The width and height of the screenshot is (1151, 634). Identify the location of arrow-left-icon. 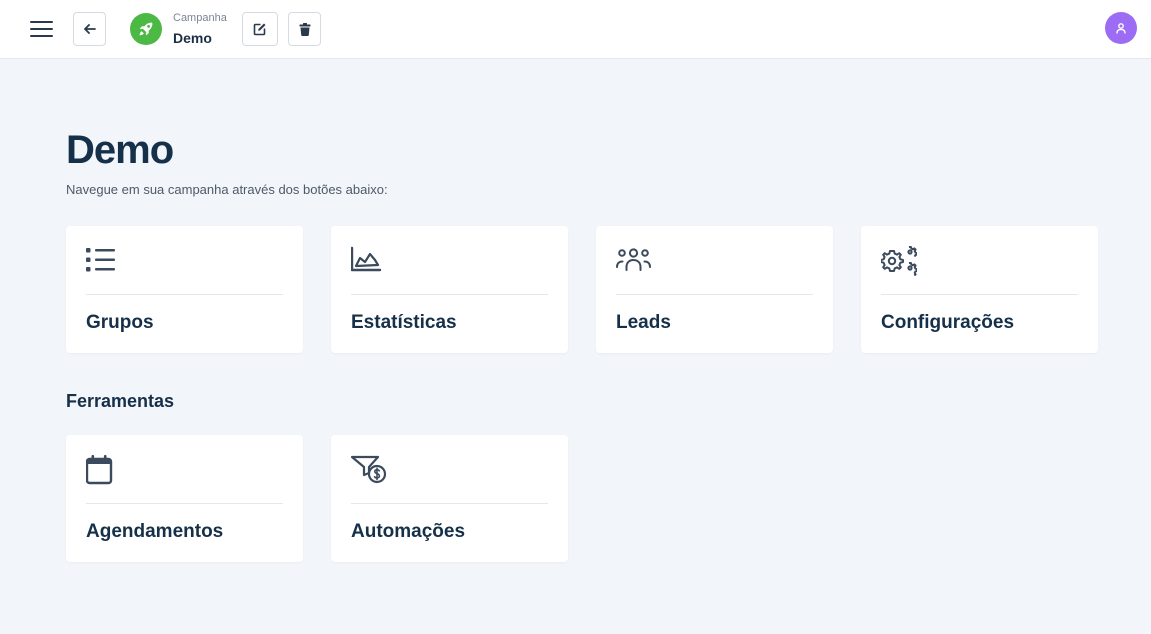
(89, 29).